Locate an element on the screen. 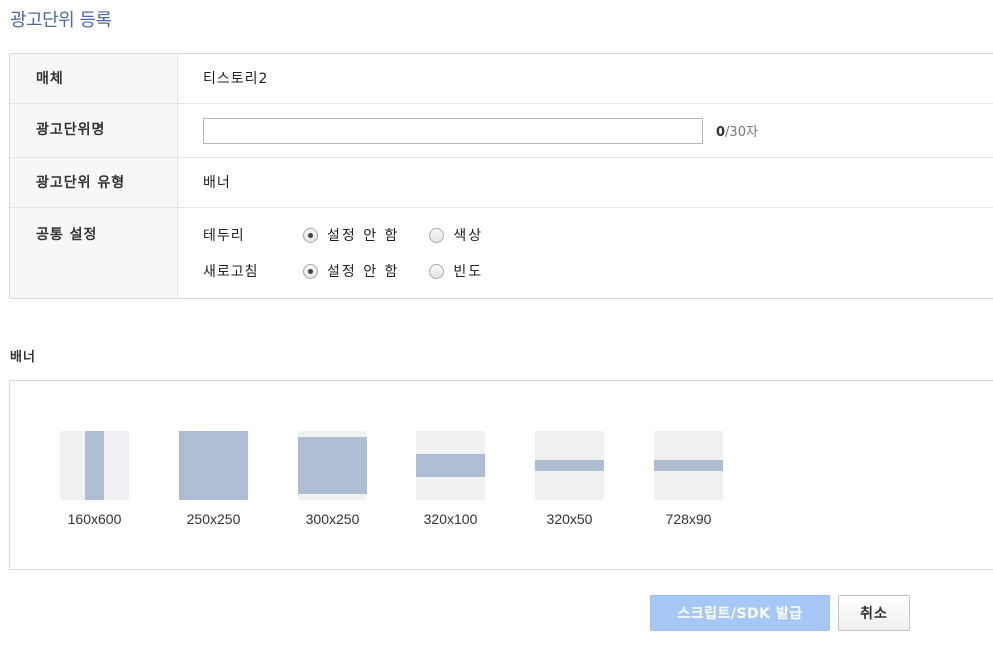 This screenshot has height=656, width=993. common-settings-row: 공통 설정 테두리 설정 안 함 색상 새로고침 설정 안 함 빈도 is located at coordinates (501, 253).